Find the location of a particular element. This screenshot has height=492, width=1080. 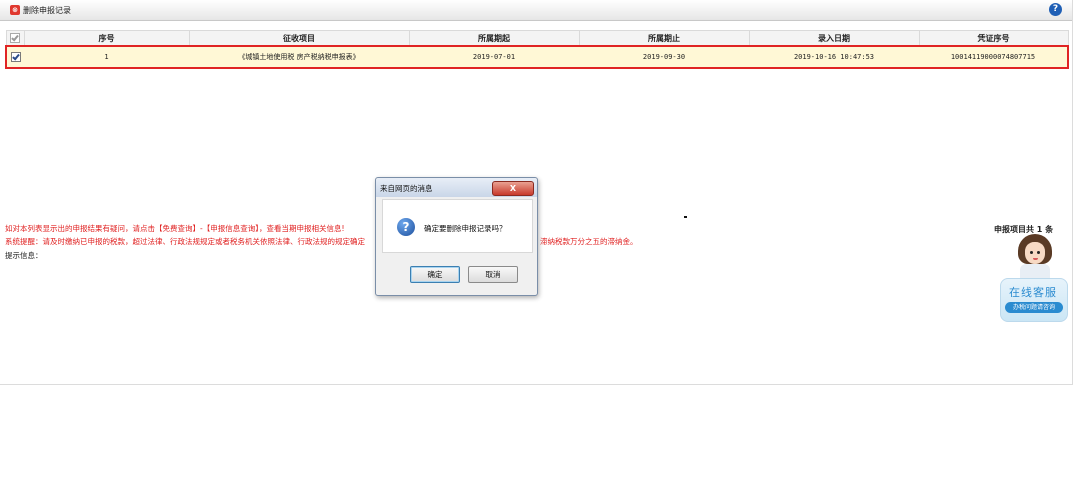

column-header: 所属期止 is located at coordinates (664, 38).